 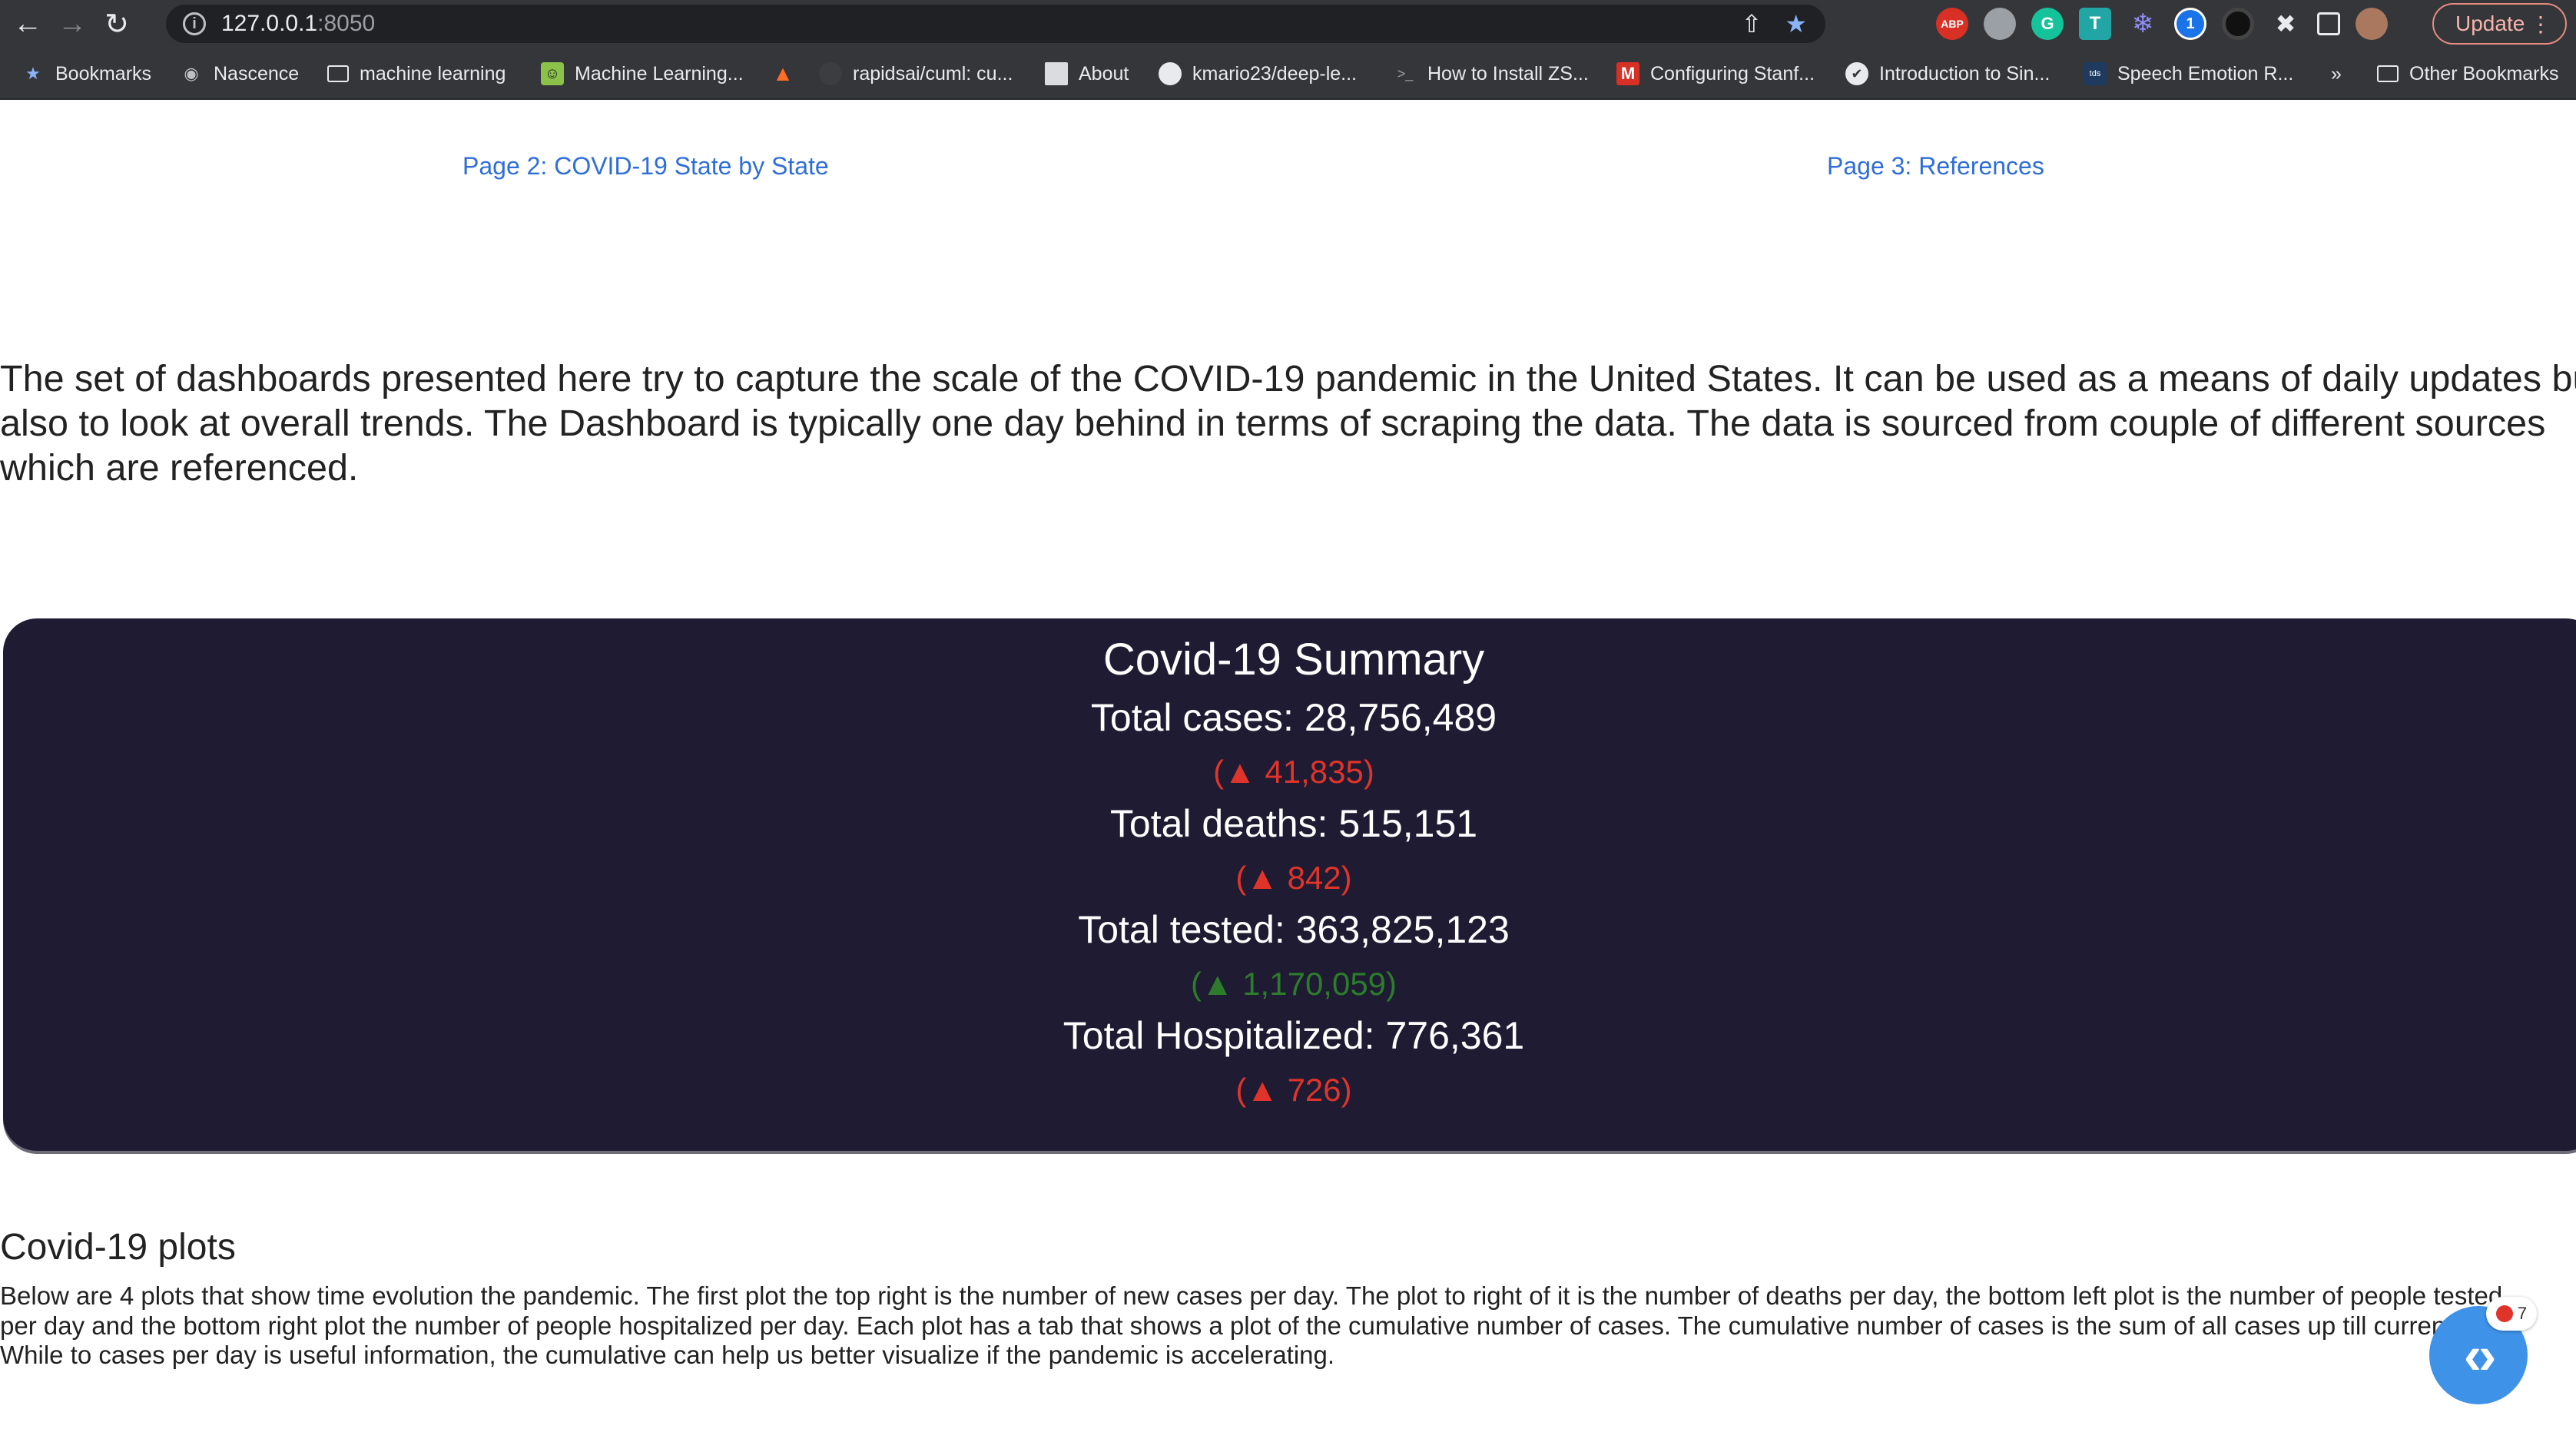 I want to click on reload-icon: ↻, so click(x=116, y=23).